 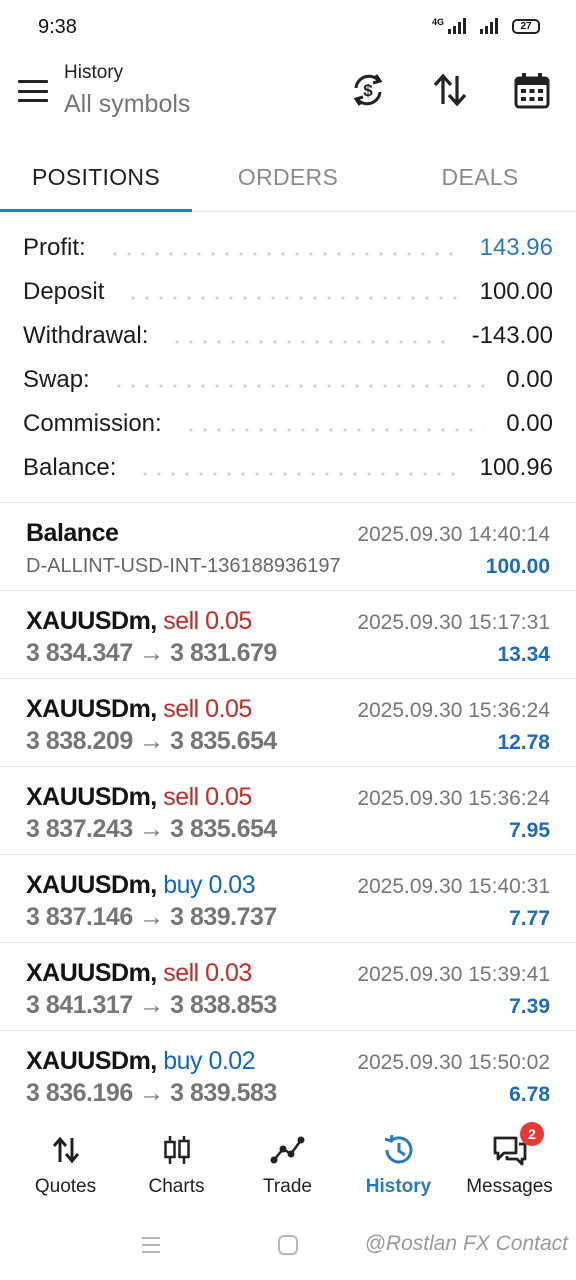 I want to click on home-icon, so click(x=288, y=1245).